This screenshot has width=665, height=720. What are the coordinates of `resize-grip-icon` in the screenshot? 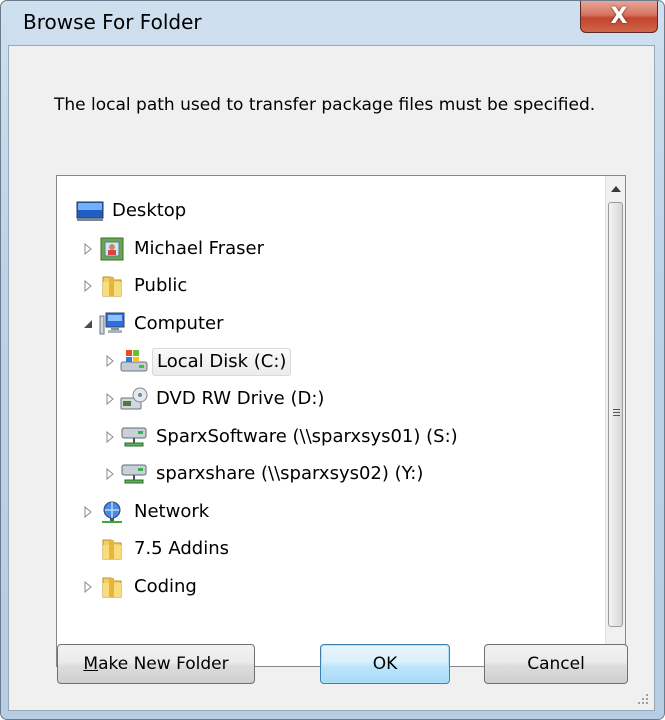 It's located at (643, 699).